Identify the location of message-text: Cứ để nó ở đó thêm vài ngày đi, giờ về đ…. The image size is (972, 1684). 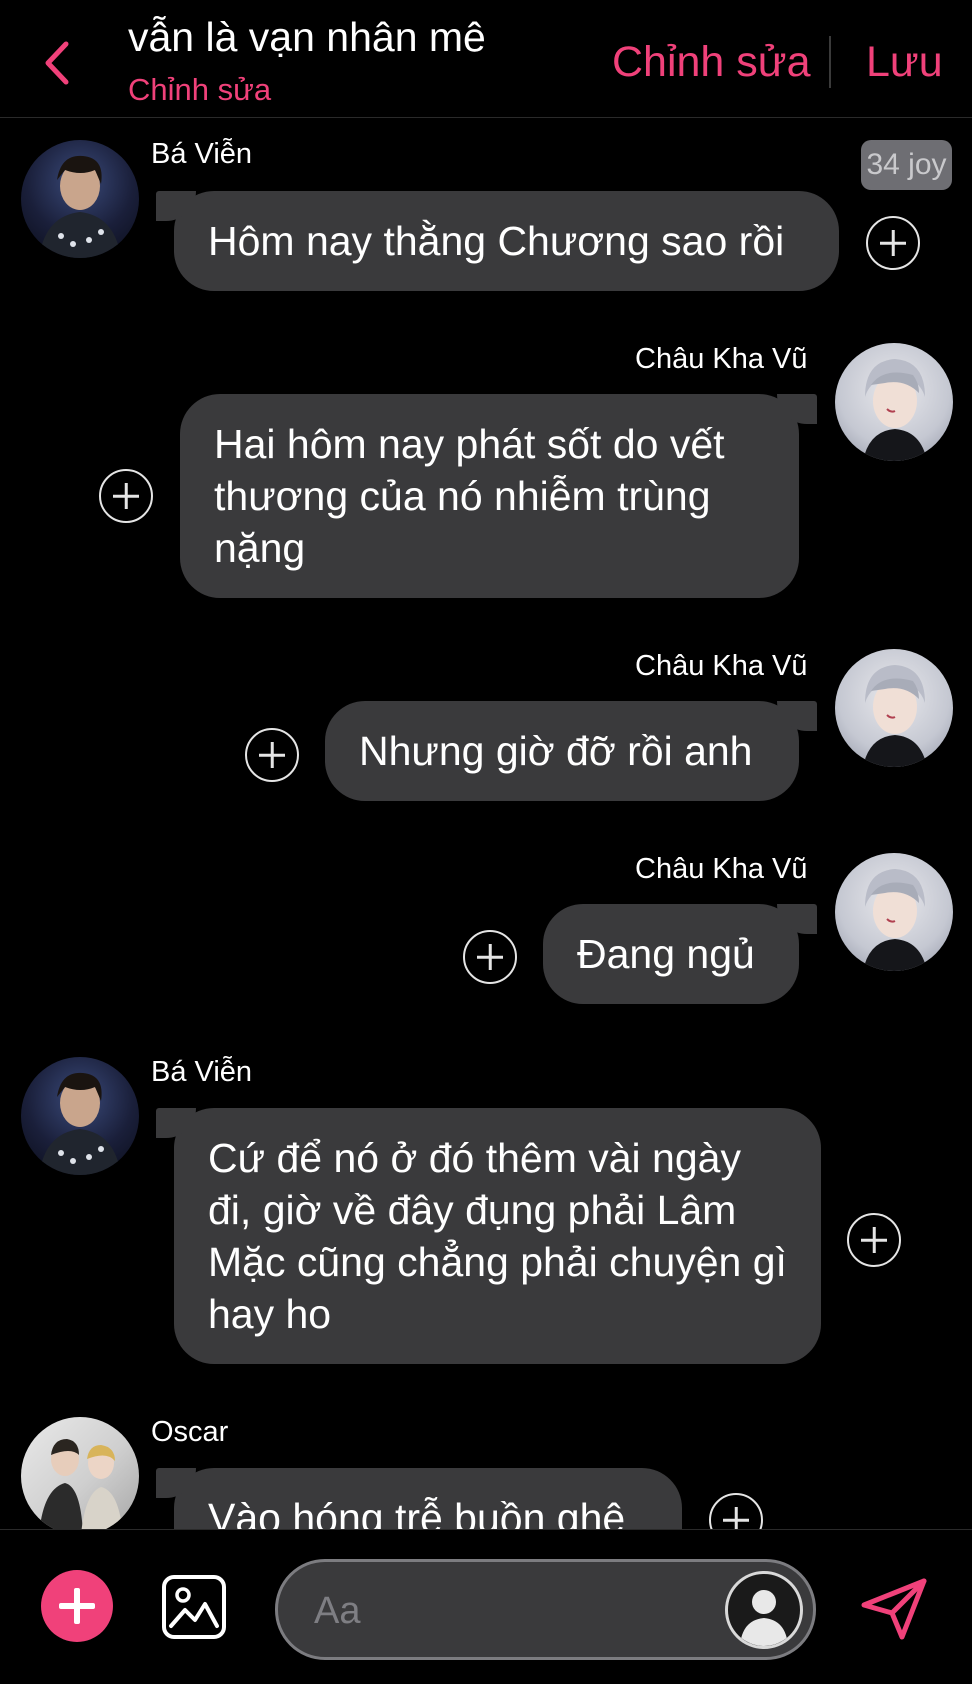
(497, 1236).